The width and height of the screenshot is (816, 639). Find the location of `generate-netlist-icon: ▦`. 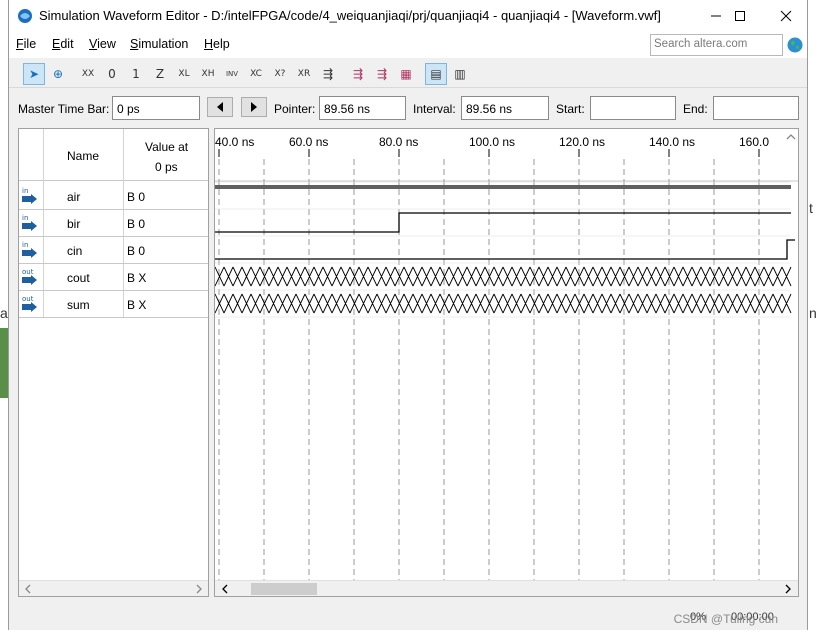

generate-netlist-icon: ▦ is located at coordinates (406, 74).